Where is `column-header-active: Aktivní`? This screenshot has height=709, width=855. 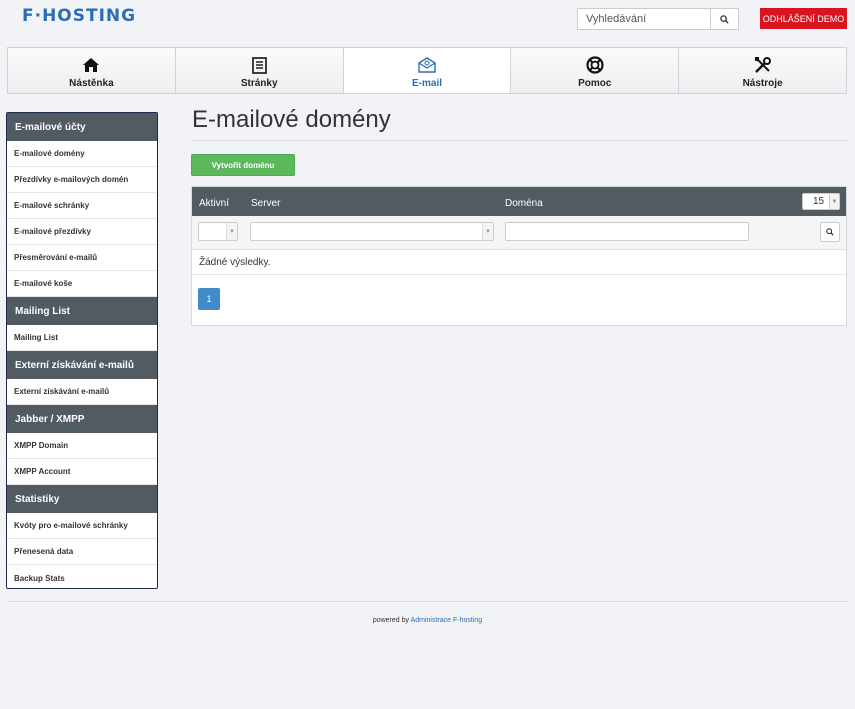
column-header-active: Aktivní is located at coordinates (214, 203).